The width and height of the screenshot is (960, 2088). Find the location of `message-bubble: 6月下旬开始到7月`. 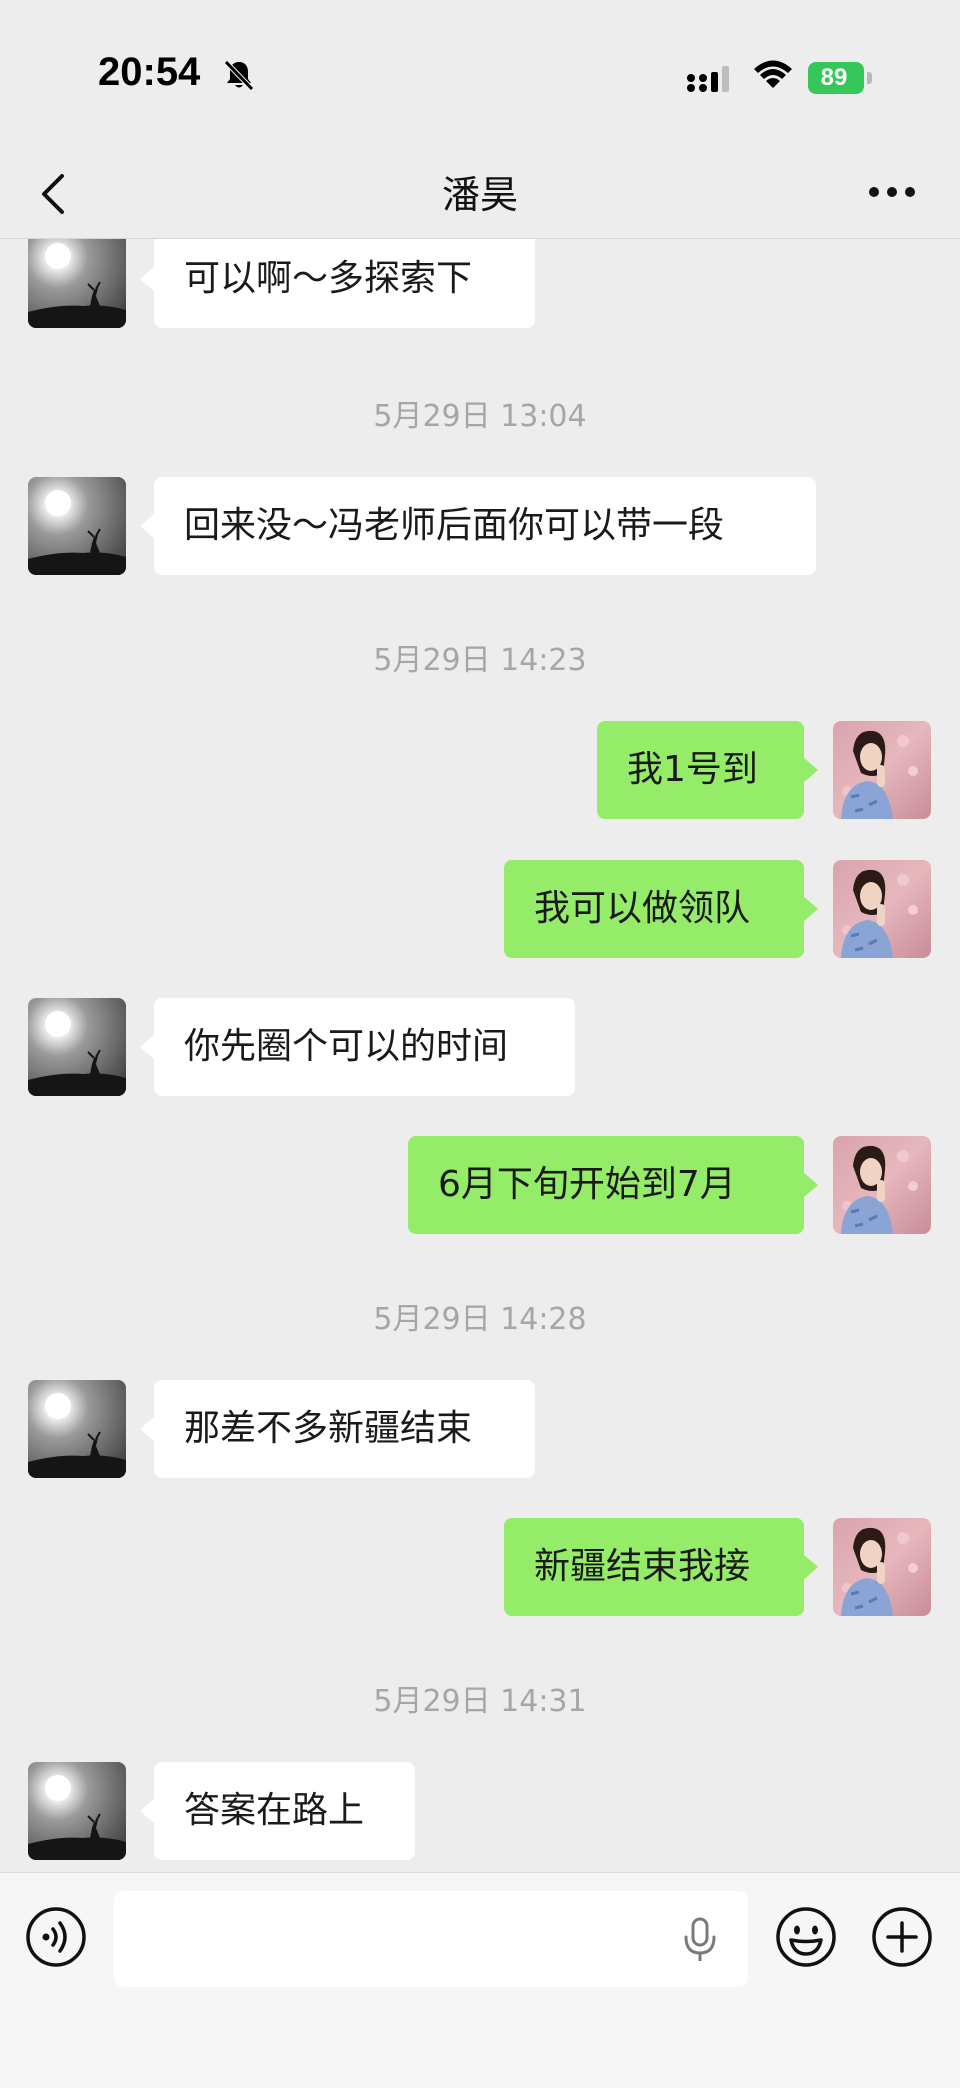

message-bubble: 6月下旬开始到7月 is located at coordinates (613, 1185).